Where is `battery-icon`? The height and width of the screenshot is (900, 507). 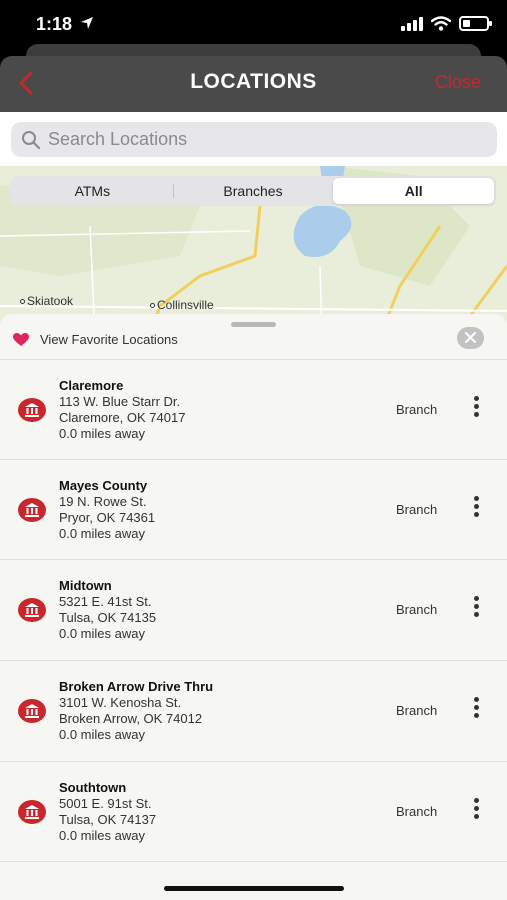 battery-icon is located at coordinates (475, 23).